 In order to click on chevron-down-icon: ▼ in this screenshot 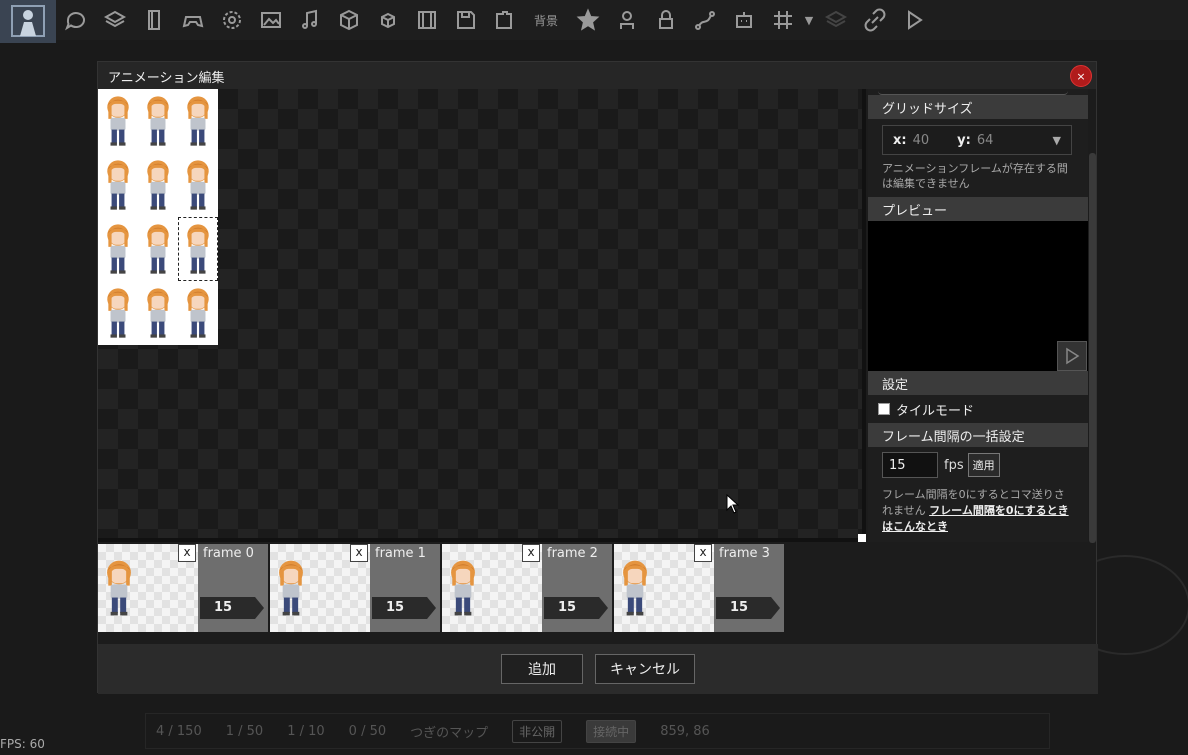, I will do `click(1057, 140)`.